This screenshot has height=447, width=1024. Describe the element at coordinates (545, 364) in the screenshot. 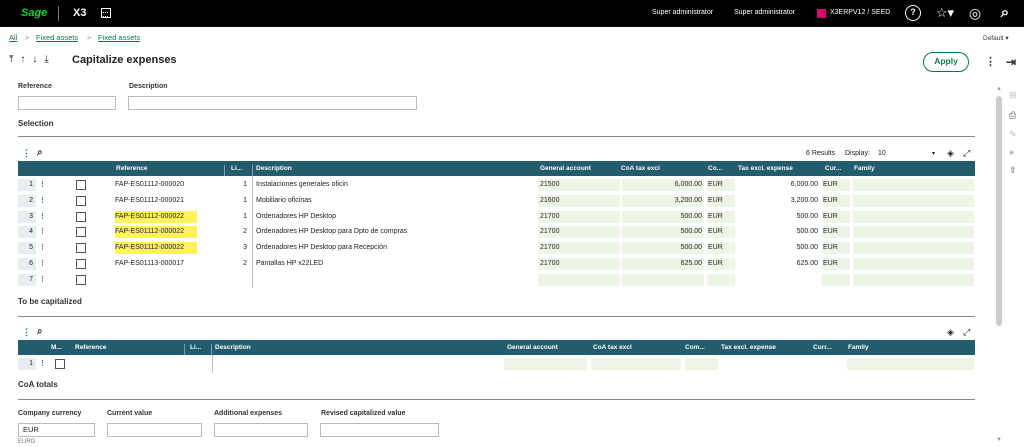

I see `account-cell` at that location.